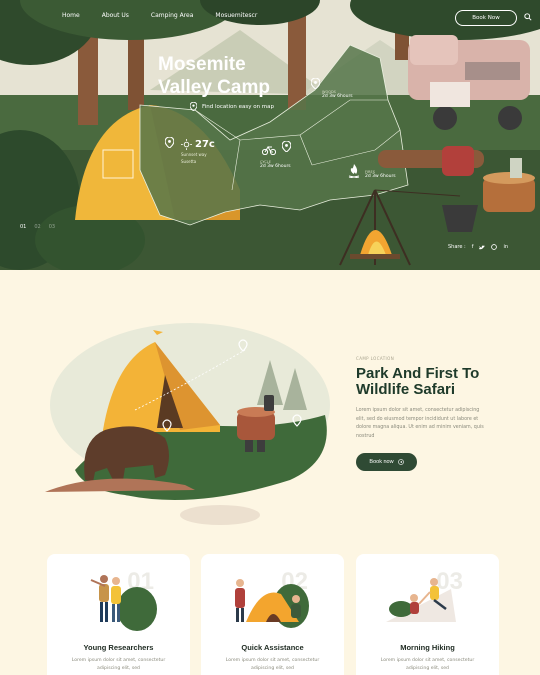  Describe the element at coordinates (418, 381) in the screenshot. I see `about-title: Park And First To Wildlife Safari` at that location.